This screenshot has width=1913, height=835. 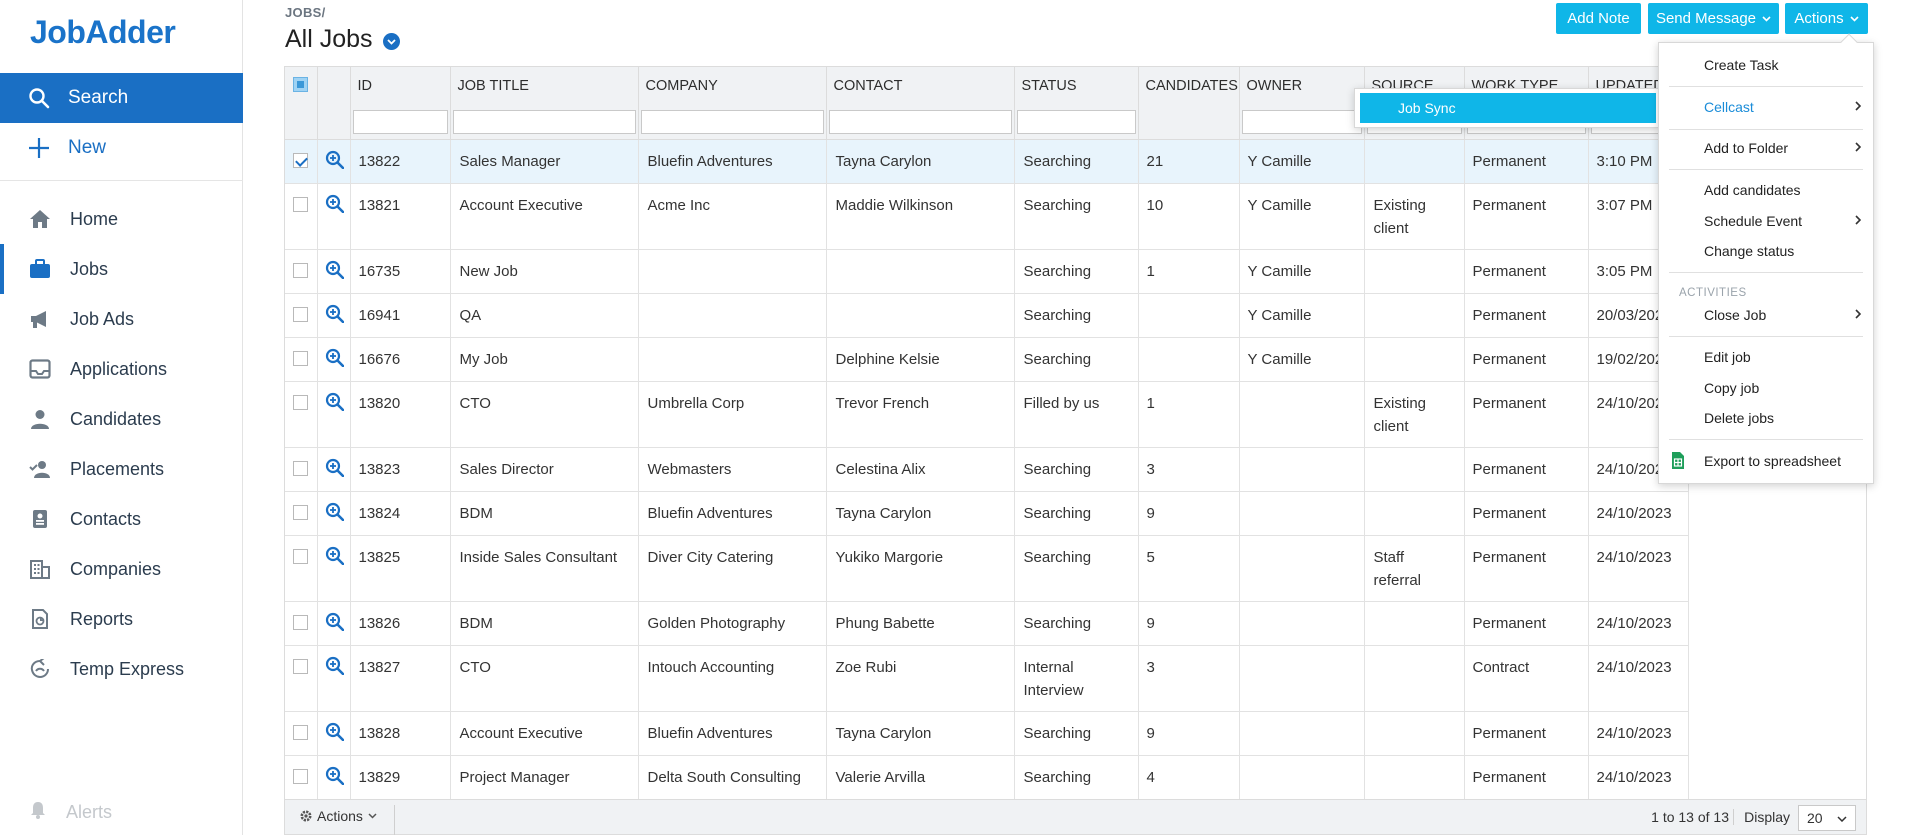 What do you see at coordinates (338, 816) in the screenshot?
I see `footer-actions-button: Actions` at bounding box center [338, 816].